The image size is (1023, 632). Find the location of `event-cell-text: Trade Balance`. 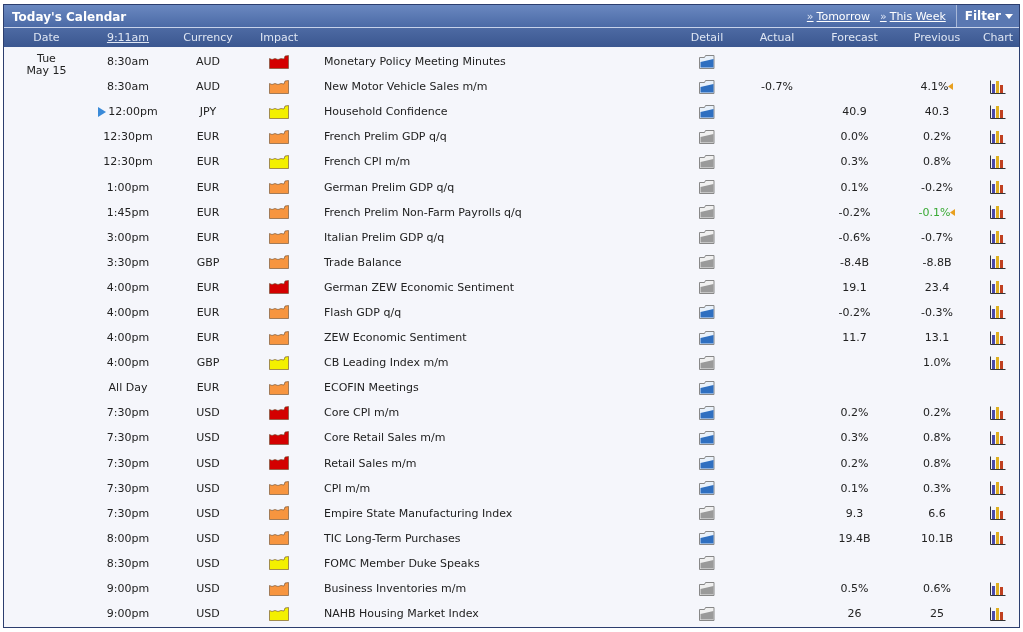

event-cell-text: Trade Balance is located at coordinates (363, 262).